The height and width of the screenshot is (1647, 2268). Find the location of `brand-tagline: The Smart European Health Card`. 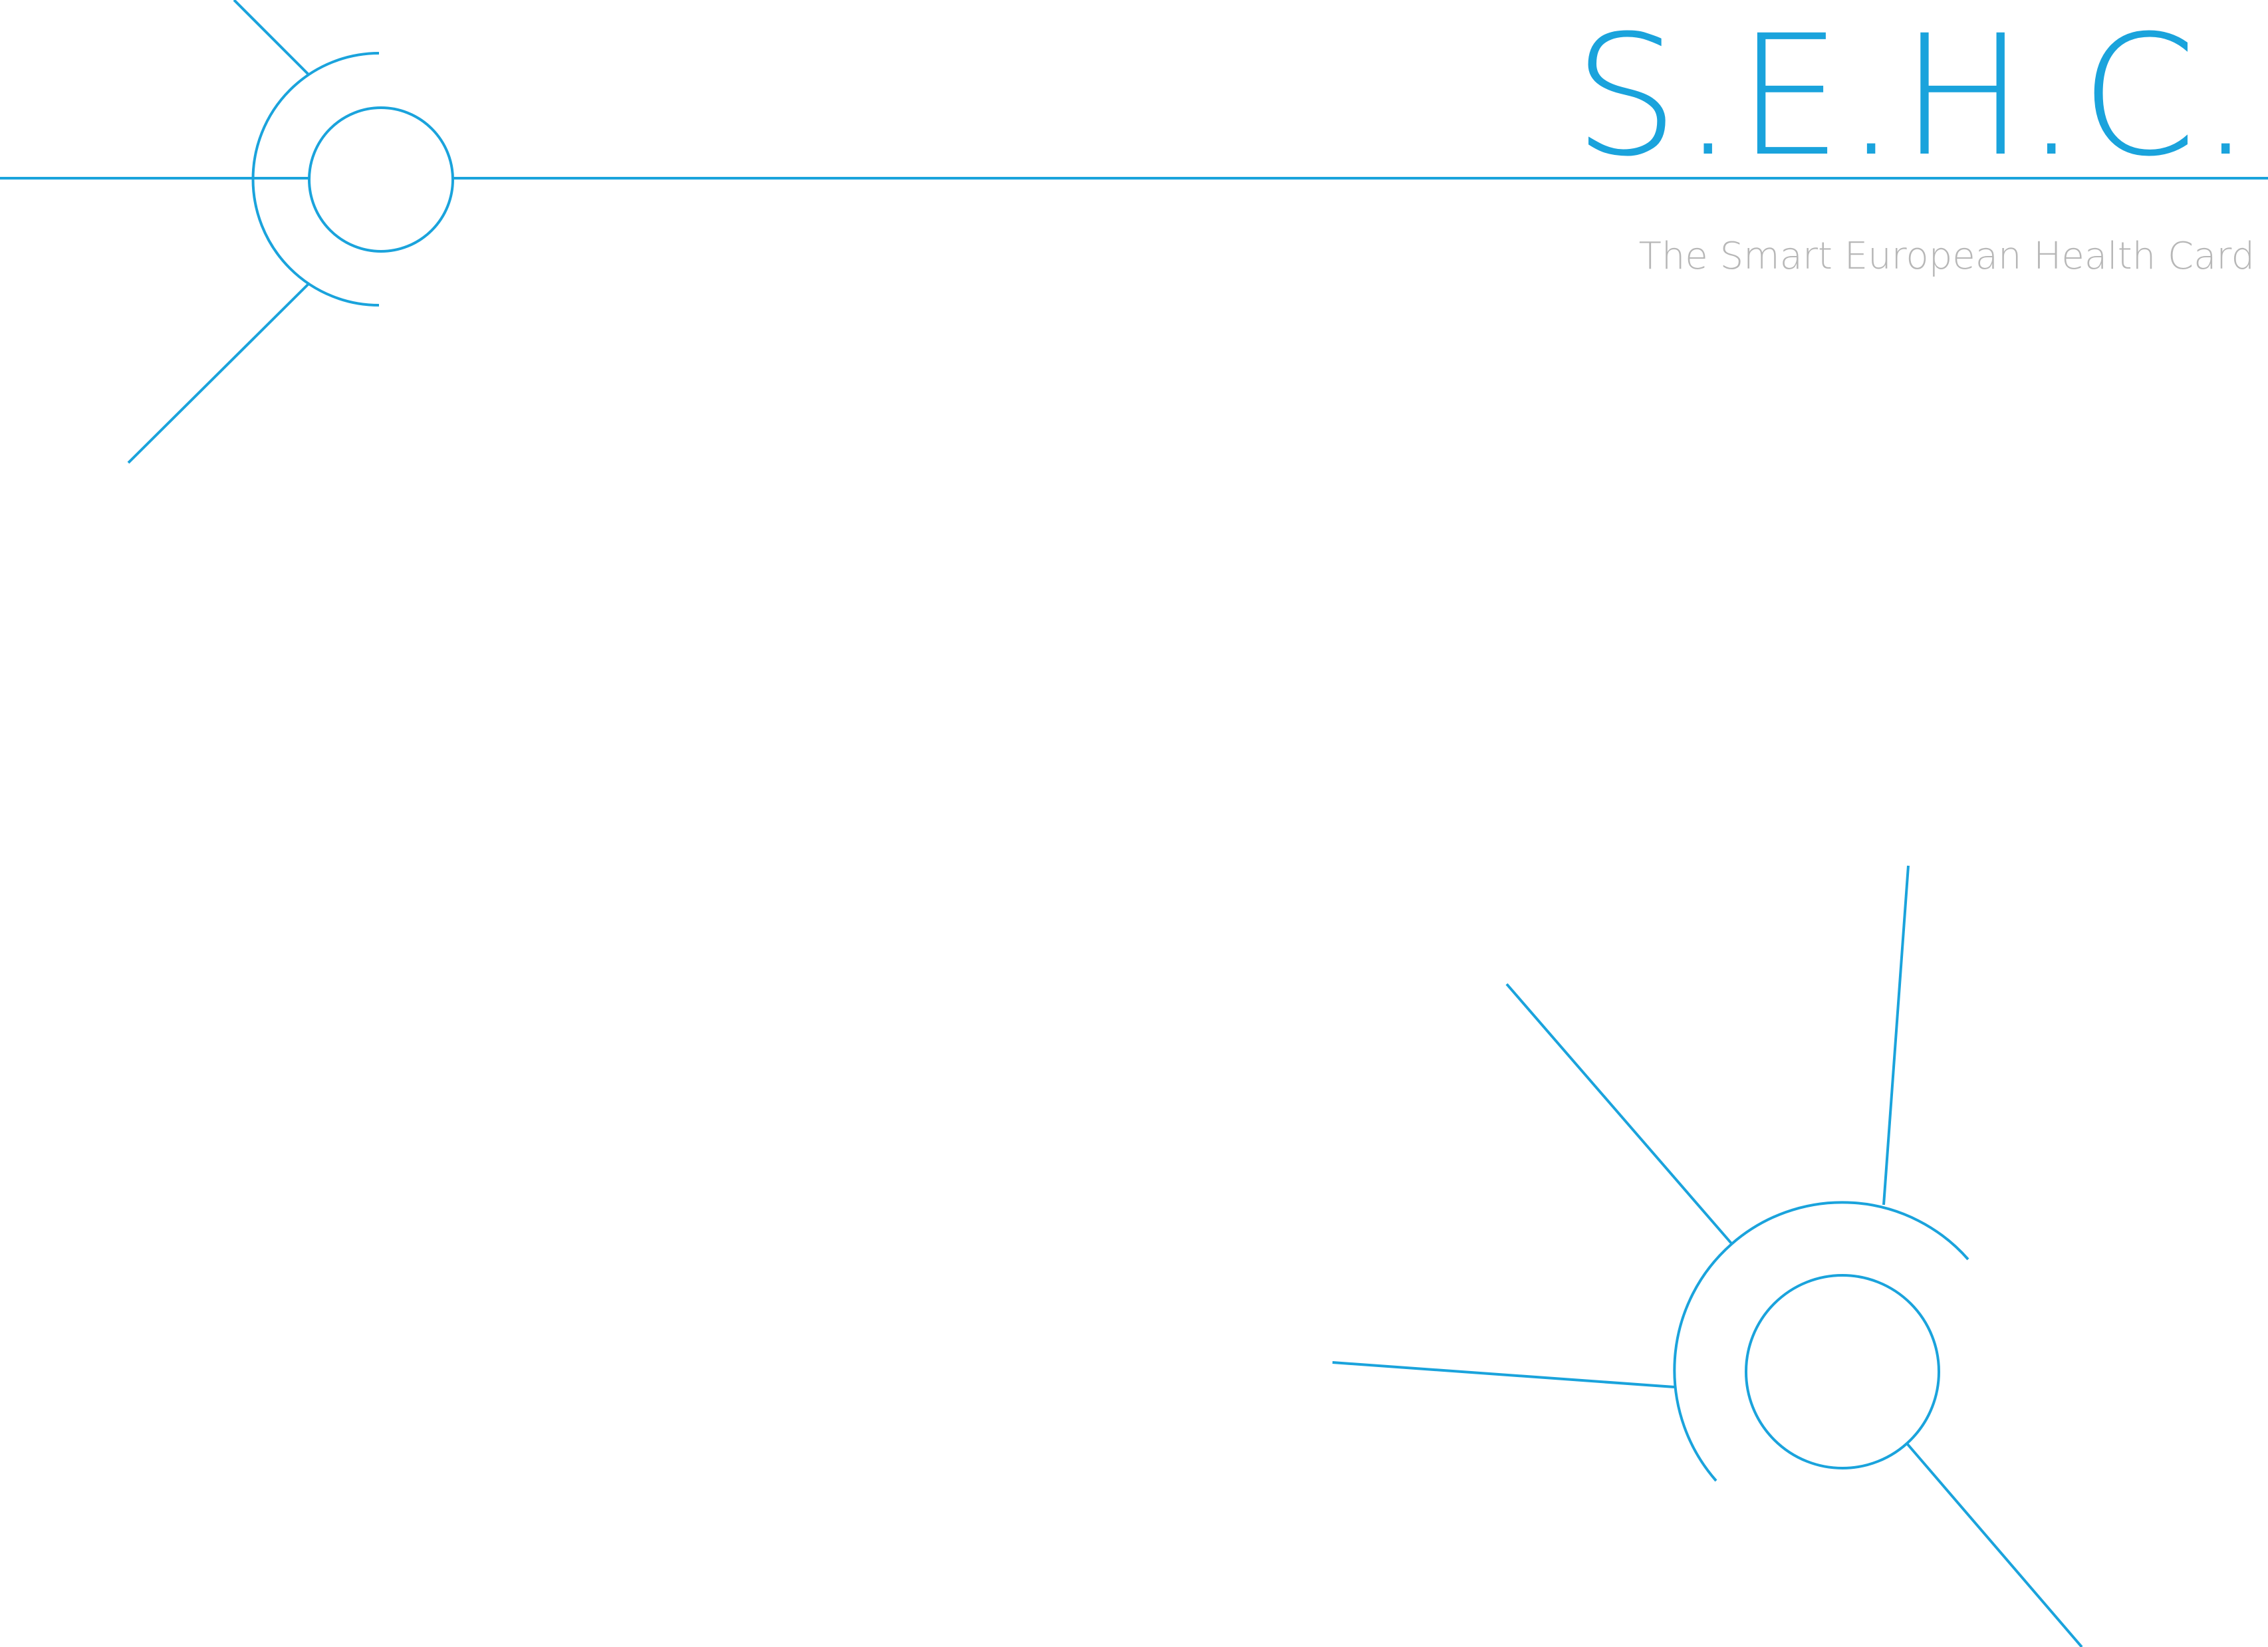

brand-tagline: The Smart European Health Card is located at coordinates (1946, 256).